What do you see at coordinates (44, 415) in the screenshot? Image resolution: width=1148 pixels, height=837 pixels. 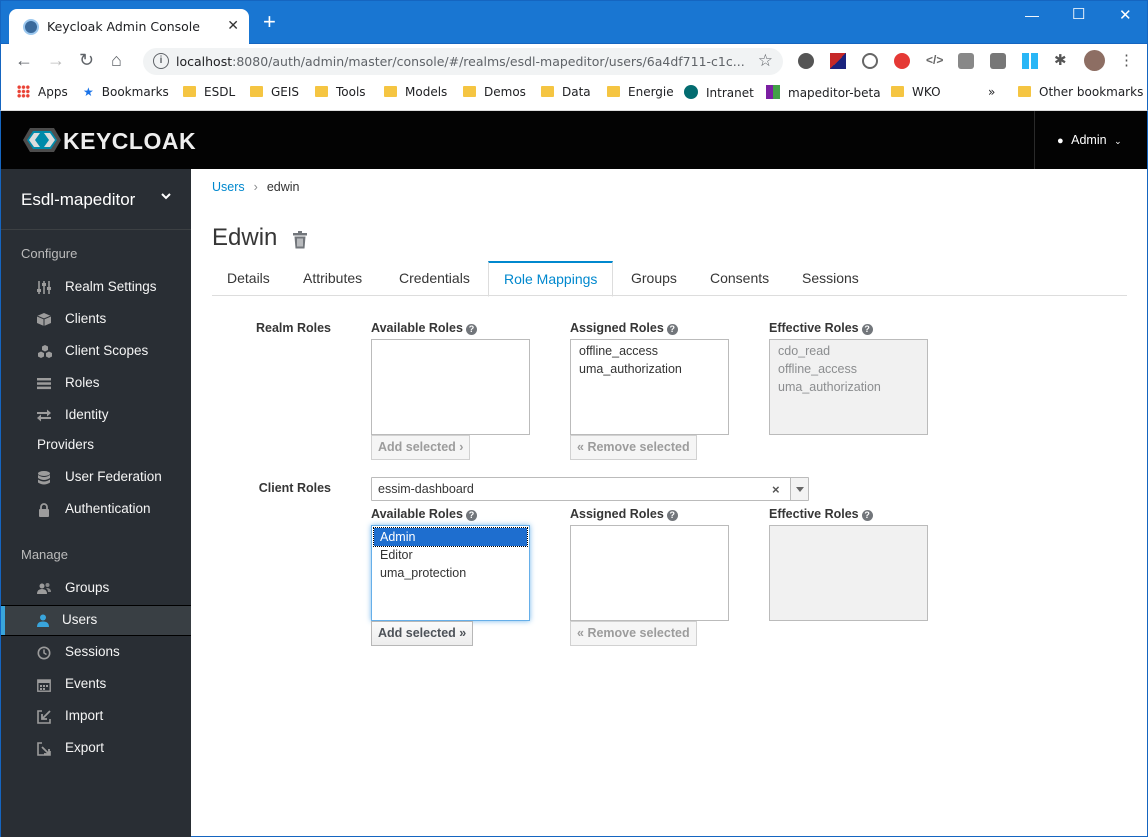 I see `exchange-icon` at bounding box center [44, 415].